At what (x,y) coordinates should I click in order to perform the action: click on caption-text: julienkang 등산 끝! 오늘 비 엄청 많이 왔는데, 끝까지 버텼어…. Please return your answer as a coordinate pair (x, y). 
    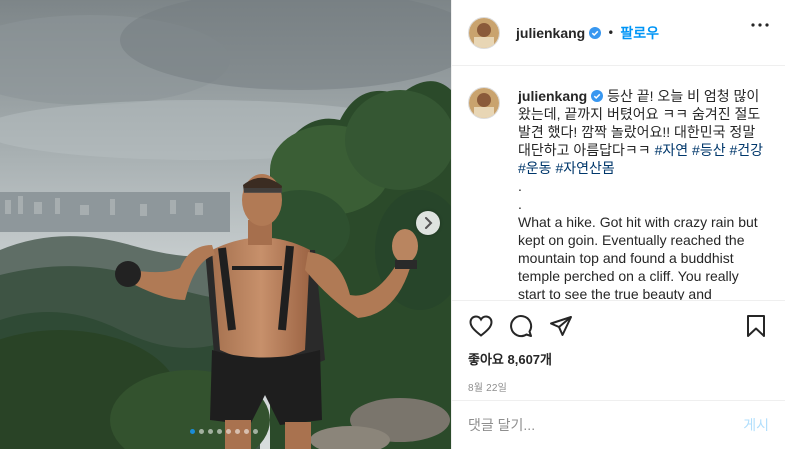
    Looking at the image, I should click on (641, 193).